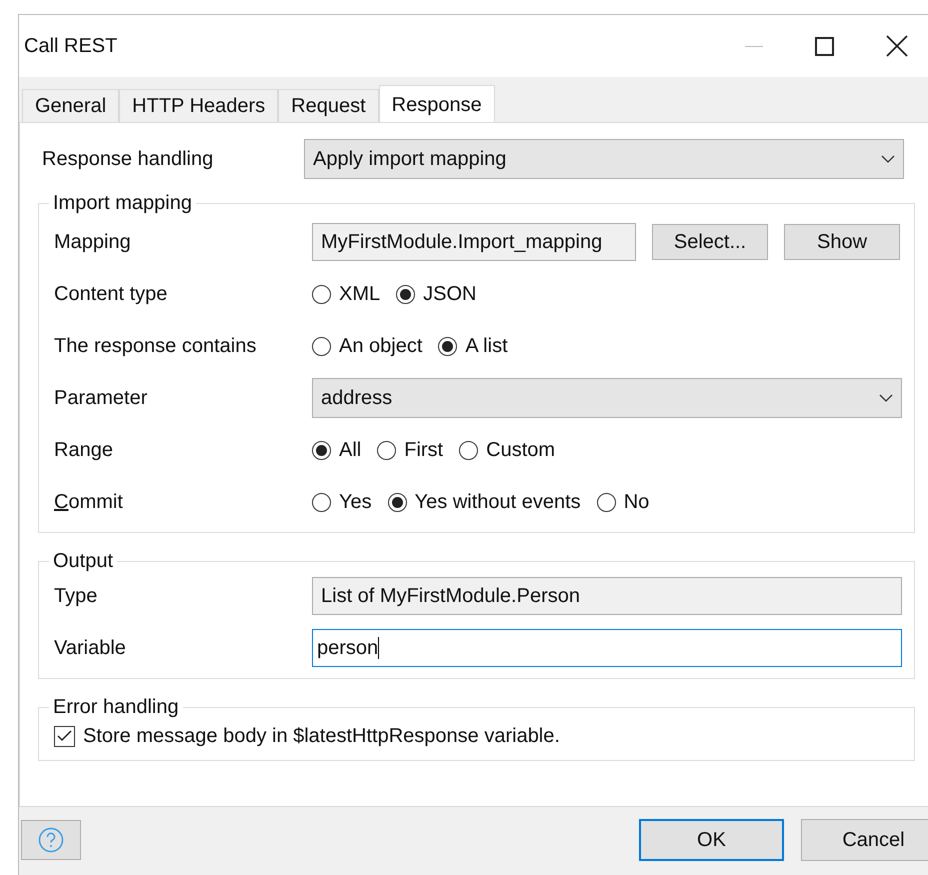 The width and height of the screenshot is (928, 875). I want to click on radio-option: All, so click(337, 450).